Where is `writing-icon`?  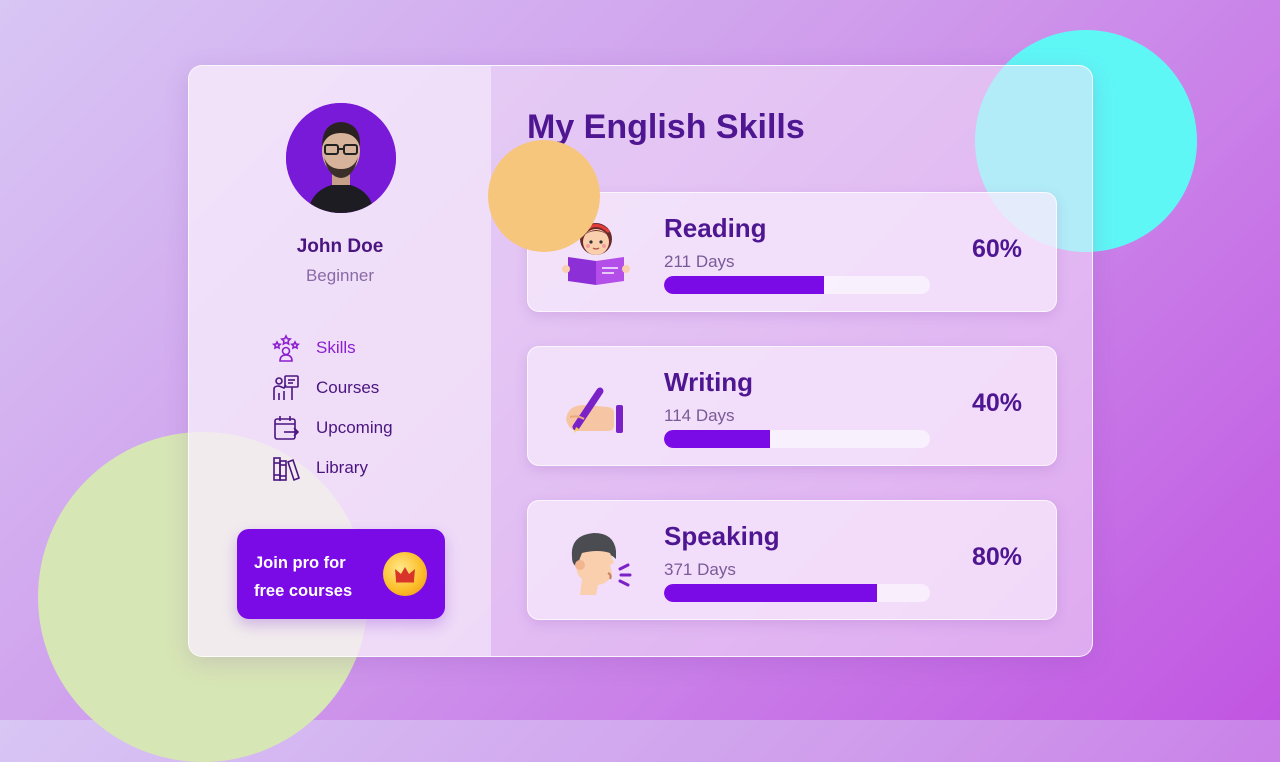
writing-icon is located at coordinates (594, 410).